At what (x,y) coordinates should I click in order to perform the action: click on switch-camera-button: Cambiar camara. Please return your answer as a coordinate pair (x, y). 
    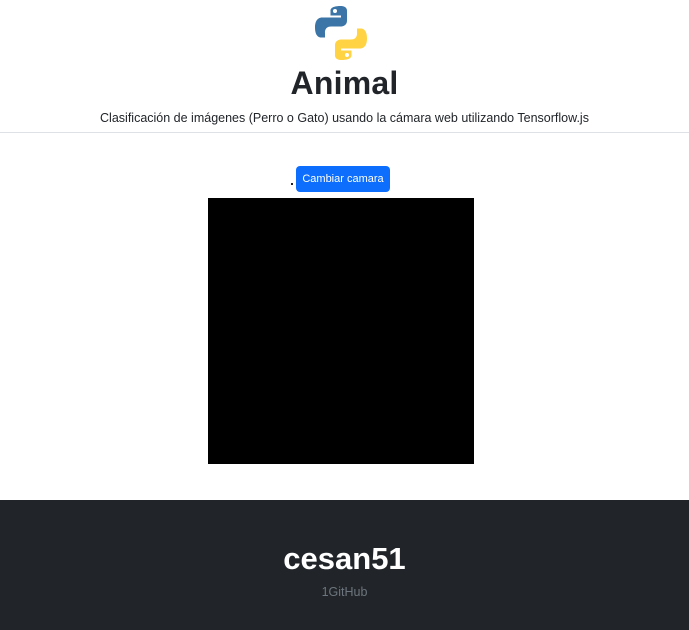
    Looking at the image, I should click on (343, 179).